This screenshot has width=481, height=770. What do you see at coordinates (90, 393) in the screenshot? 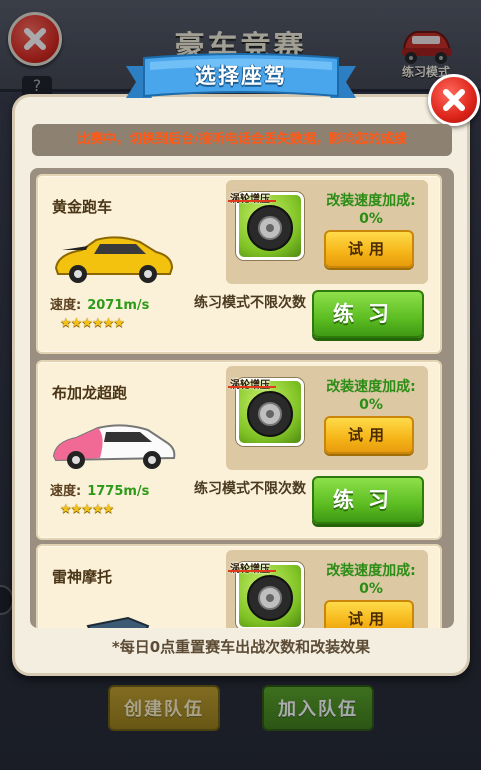
I see `car-name: 布加龙超跑` at bounding box center [90, 393].